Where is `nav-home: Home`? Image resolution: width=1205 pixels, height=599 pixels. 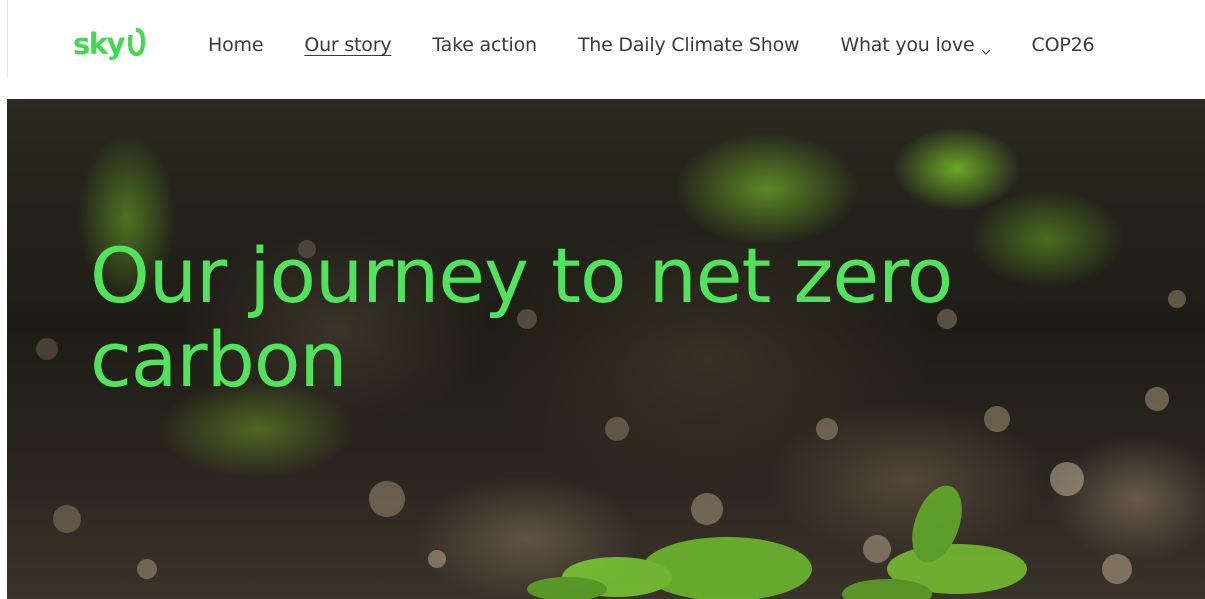 nav-home: Home is located at coordinates (236, 45).